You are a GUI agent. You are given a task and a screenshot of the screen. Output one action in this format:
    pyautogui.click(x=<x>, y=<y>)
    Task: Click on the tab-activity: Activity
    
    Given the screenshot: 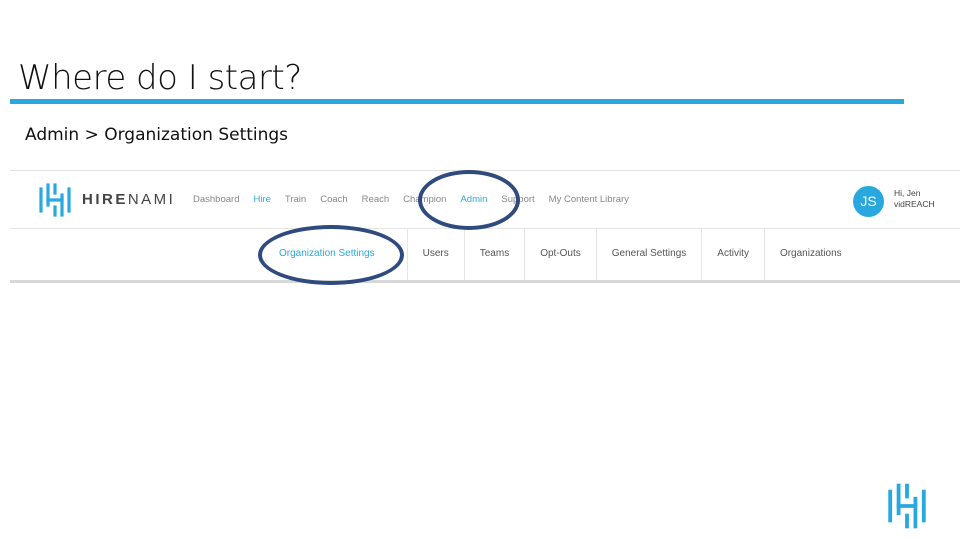 What is the action you would take?
    pyautogui.click(x=732, y=254)
    